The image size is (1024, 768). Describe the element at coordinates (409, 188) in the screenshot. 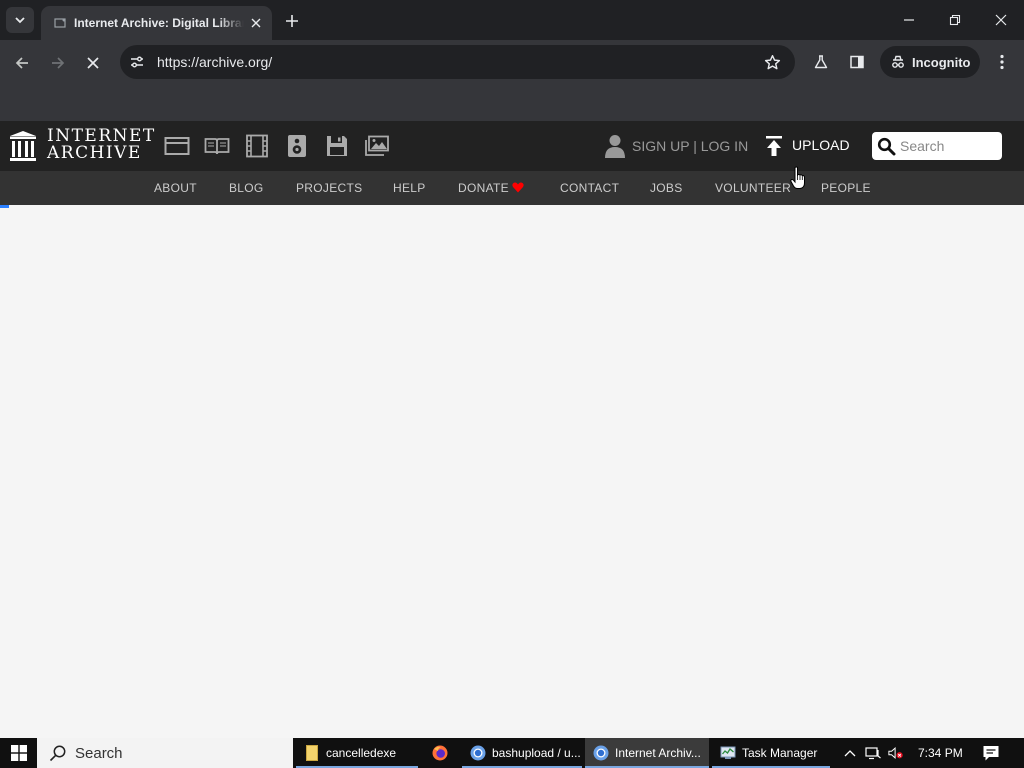

I see `nav-help: HELP` at that location.